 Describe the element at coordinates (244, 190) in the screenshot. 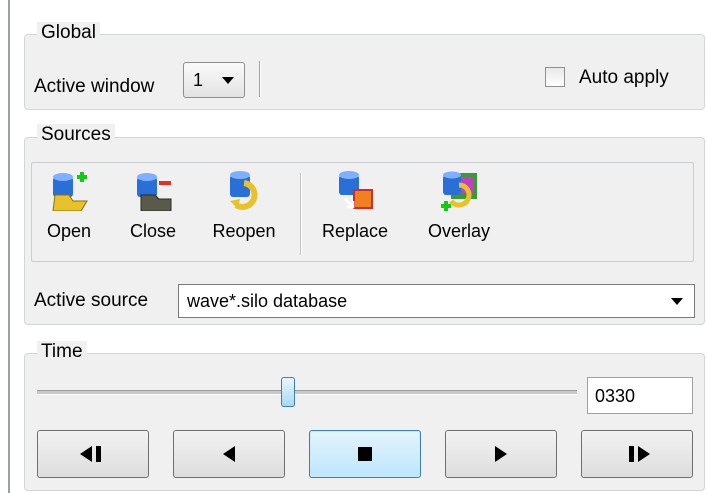

I see `reopen-database-icon` at that location.